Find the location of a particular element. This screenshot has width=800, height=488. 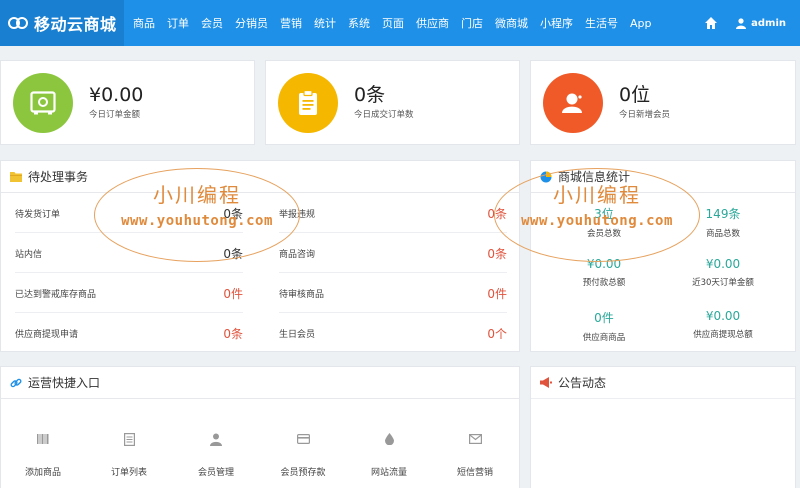

brand-icon is located at coordinates (19, 23).